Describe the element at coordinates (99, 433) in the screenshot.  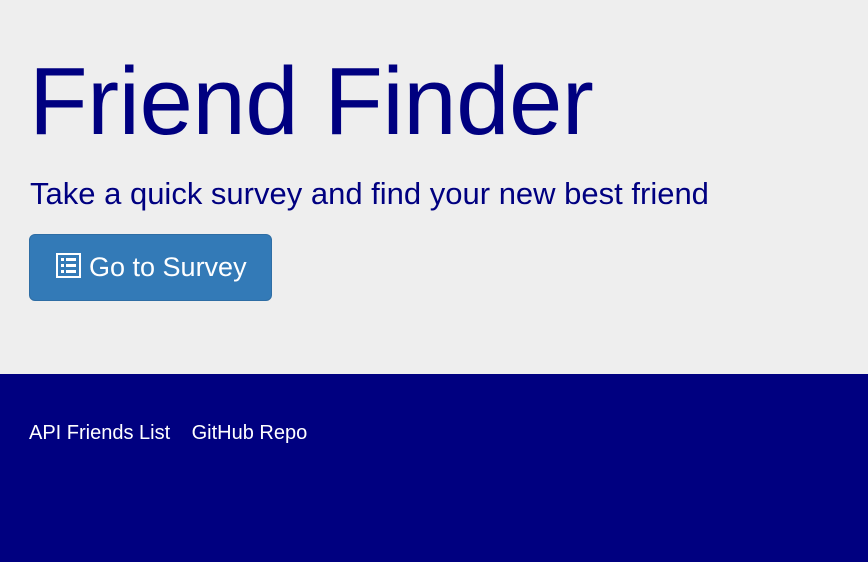
I see `api-friends-list-link: API Friends List` at that location.